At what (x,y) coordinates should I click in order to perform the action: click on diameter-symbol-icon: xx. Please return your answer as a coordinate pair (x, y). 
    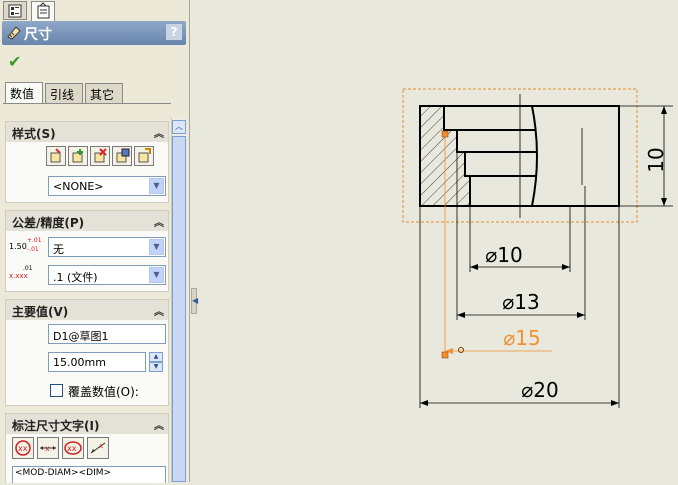
    Looking at the image, I should click on (23, 448).